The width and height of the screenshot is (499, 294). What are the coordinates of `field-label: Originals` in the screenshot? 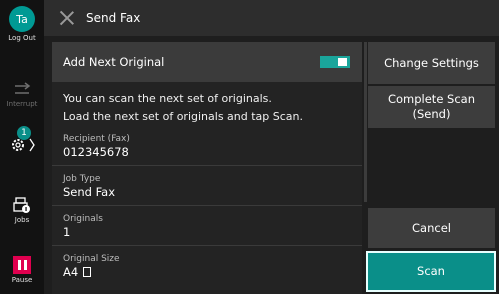 It's located at (83, 219).